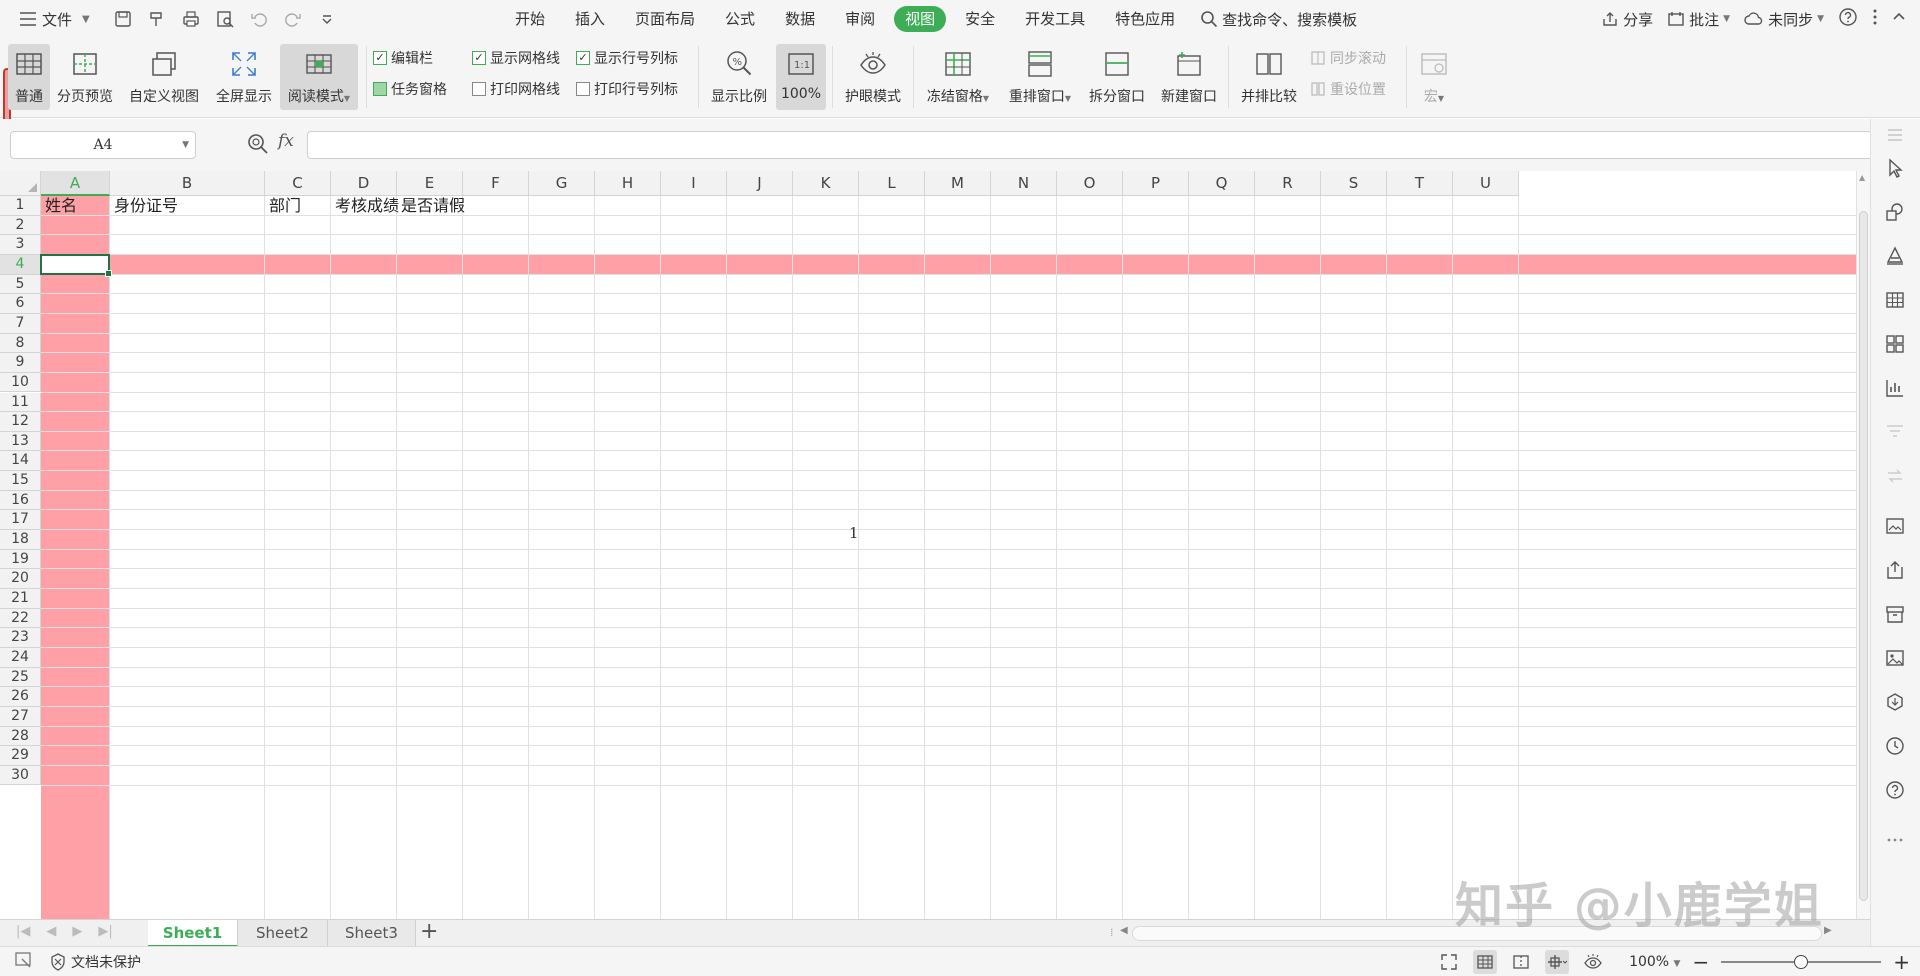 The image size is (1920, 976). I want to click on row-header-8: 8, so click(20, 343).